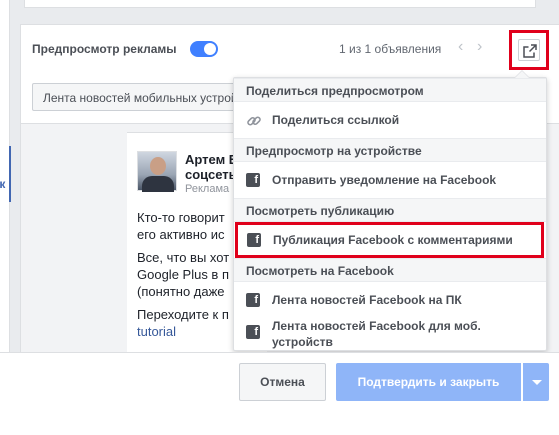  What do you see at coordinates (158, 184) in the screenshot?
I see `avatar-body` at bounding box center [158, 184].